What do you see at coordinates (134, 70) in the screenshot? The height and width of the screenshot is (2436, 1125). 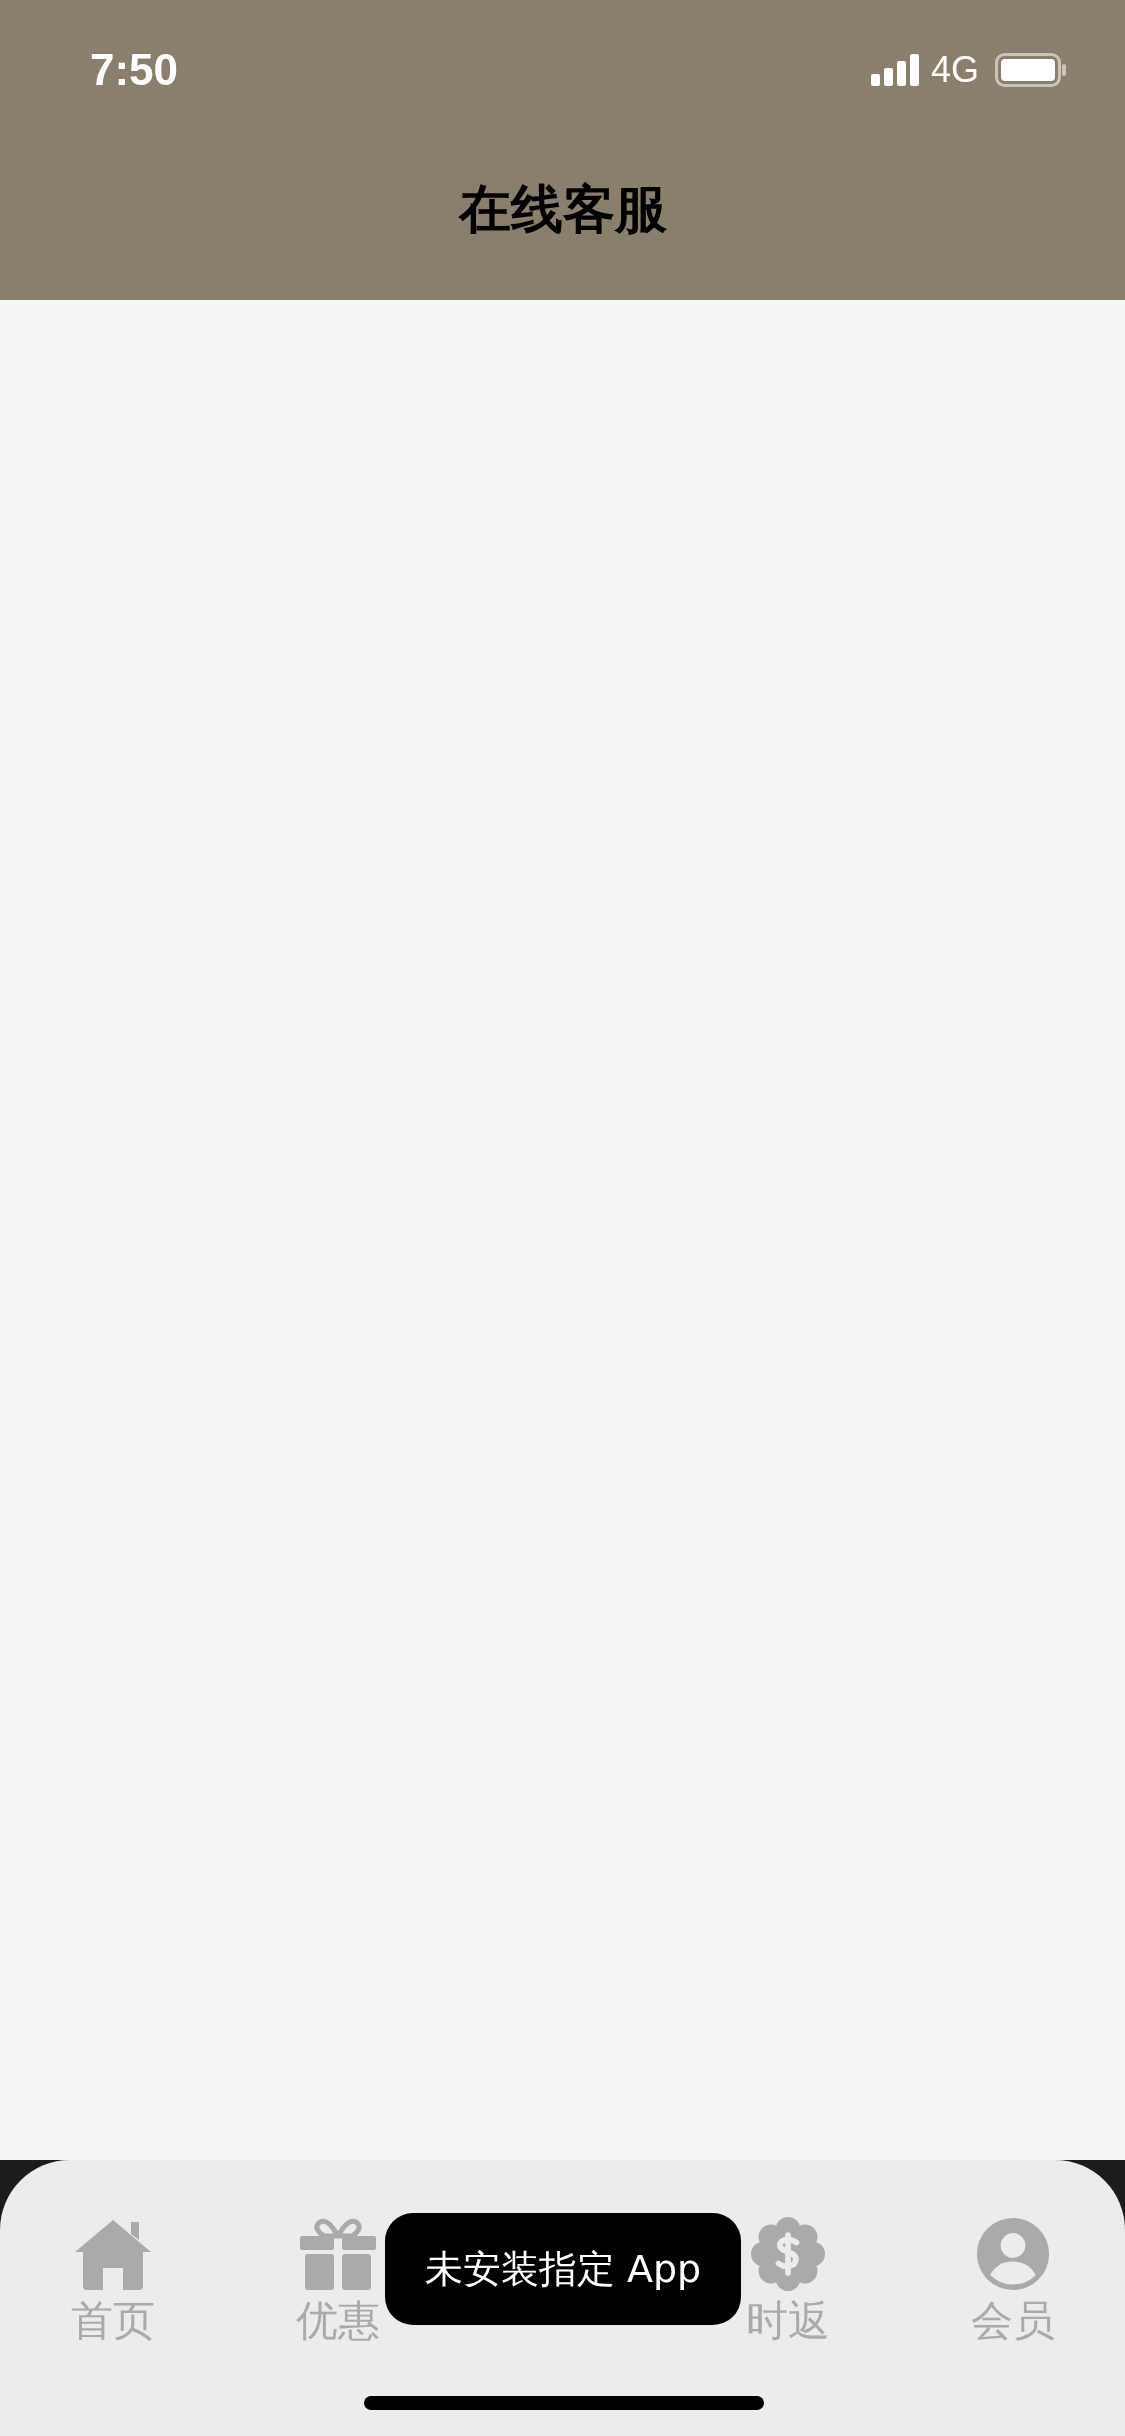 I see `status-time: 7:50` at bounding box center [134, 70].